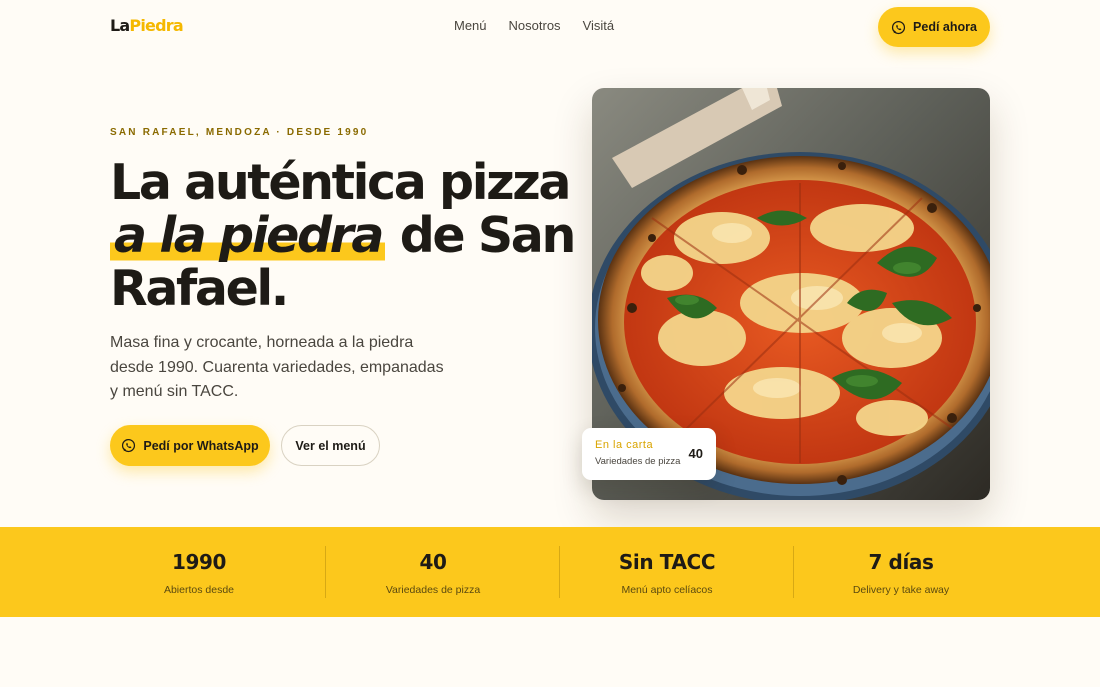 The height and width of the screenshot is (687, 1100). Describe the element at coordinates (120, 25) in the screenshot. I see `logo-part-la: La` at that location.